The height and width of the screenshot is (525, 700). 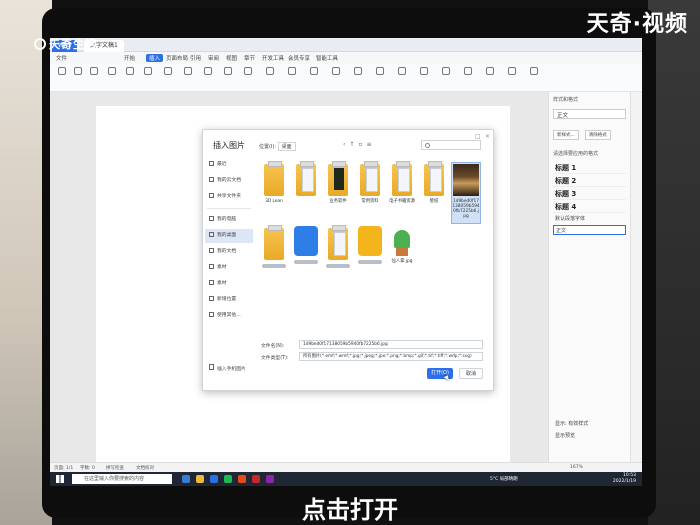 I want to click on sidebar-item-material-2: 素材, so click(x=229, y=284).